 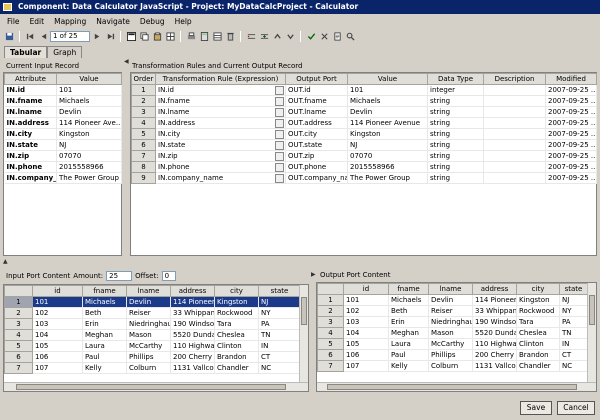 What do you see at coordinates (30, 36) in the screenshot?
I see `first-record-icon` at bounding box center [30, 36].